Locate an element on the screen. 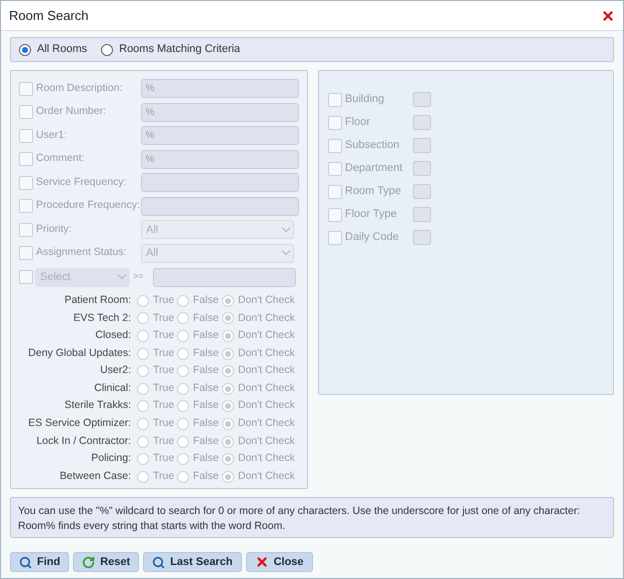  field-label: Comment: is located at coordinates (61, 158).